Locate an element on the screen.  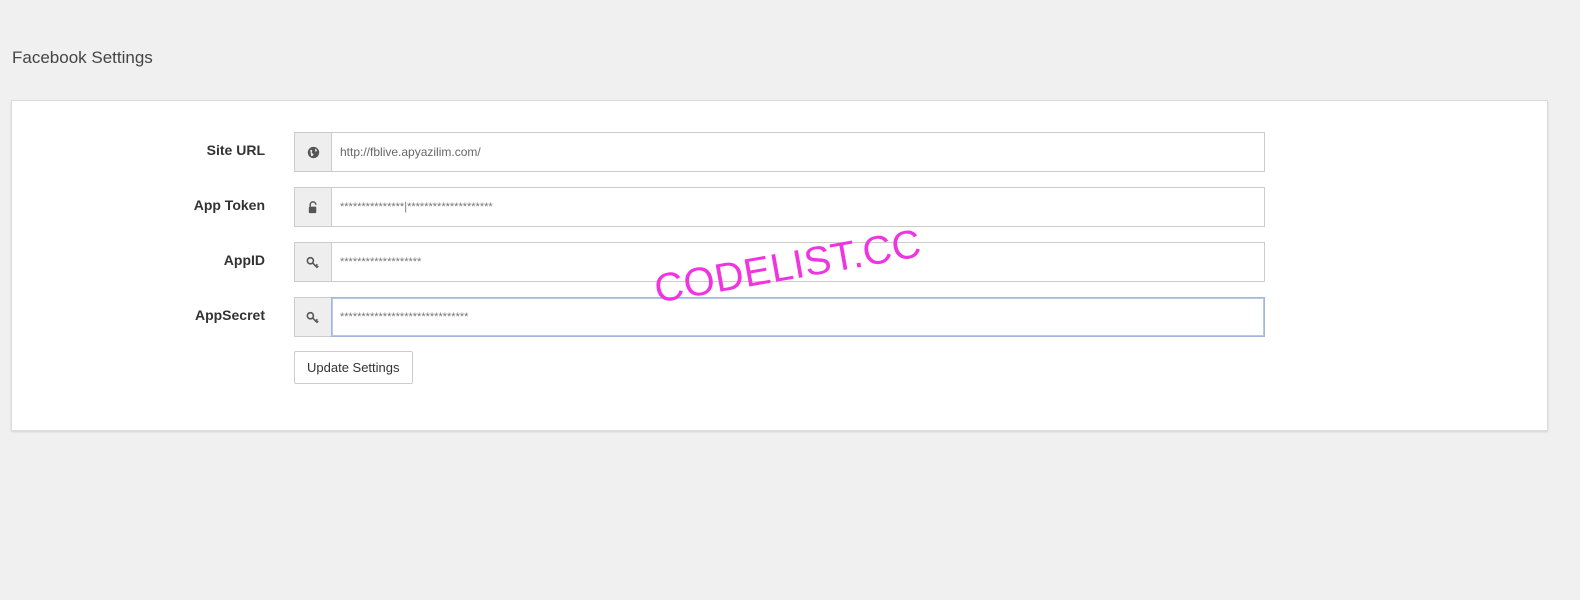
app-id-label: AppID is located at coordinates (244, 260).